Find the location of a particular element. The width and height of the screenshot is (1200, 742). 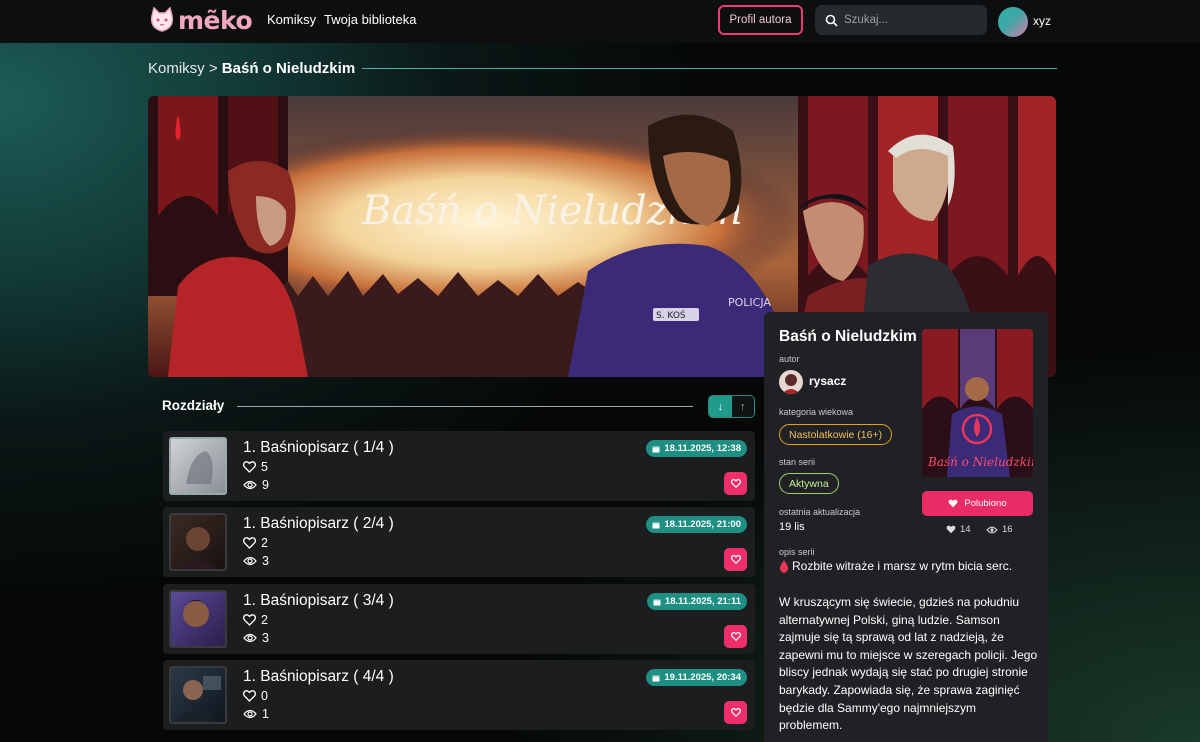

arrow-down-icon: ↓ is located at coordinates (720, 406).